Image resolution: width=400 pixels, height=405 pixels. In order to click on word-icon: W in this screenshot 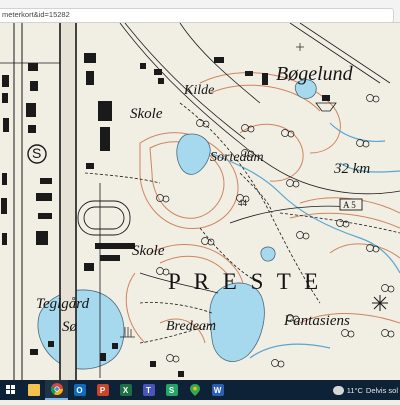, I will do `click(217, 390)`.